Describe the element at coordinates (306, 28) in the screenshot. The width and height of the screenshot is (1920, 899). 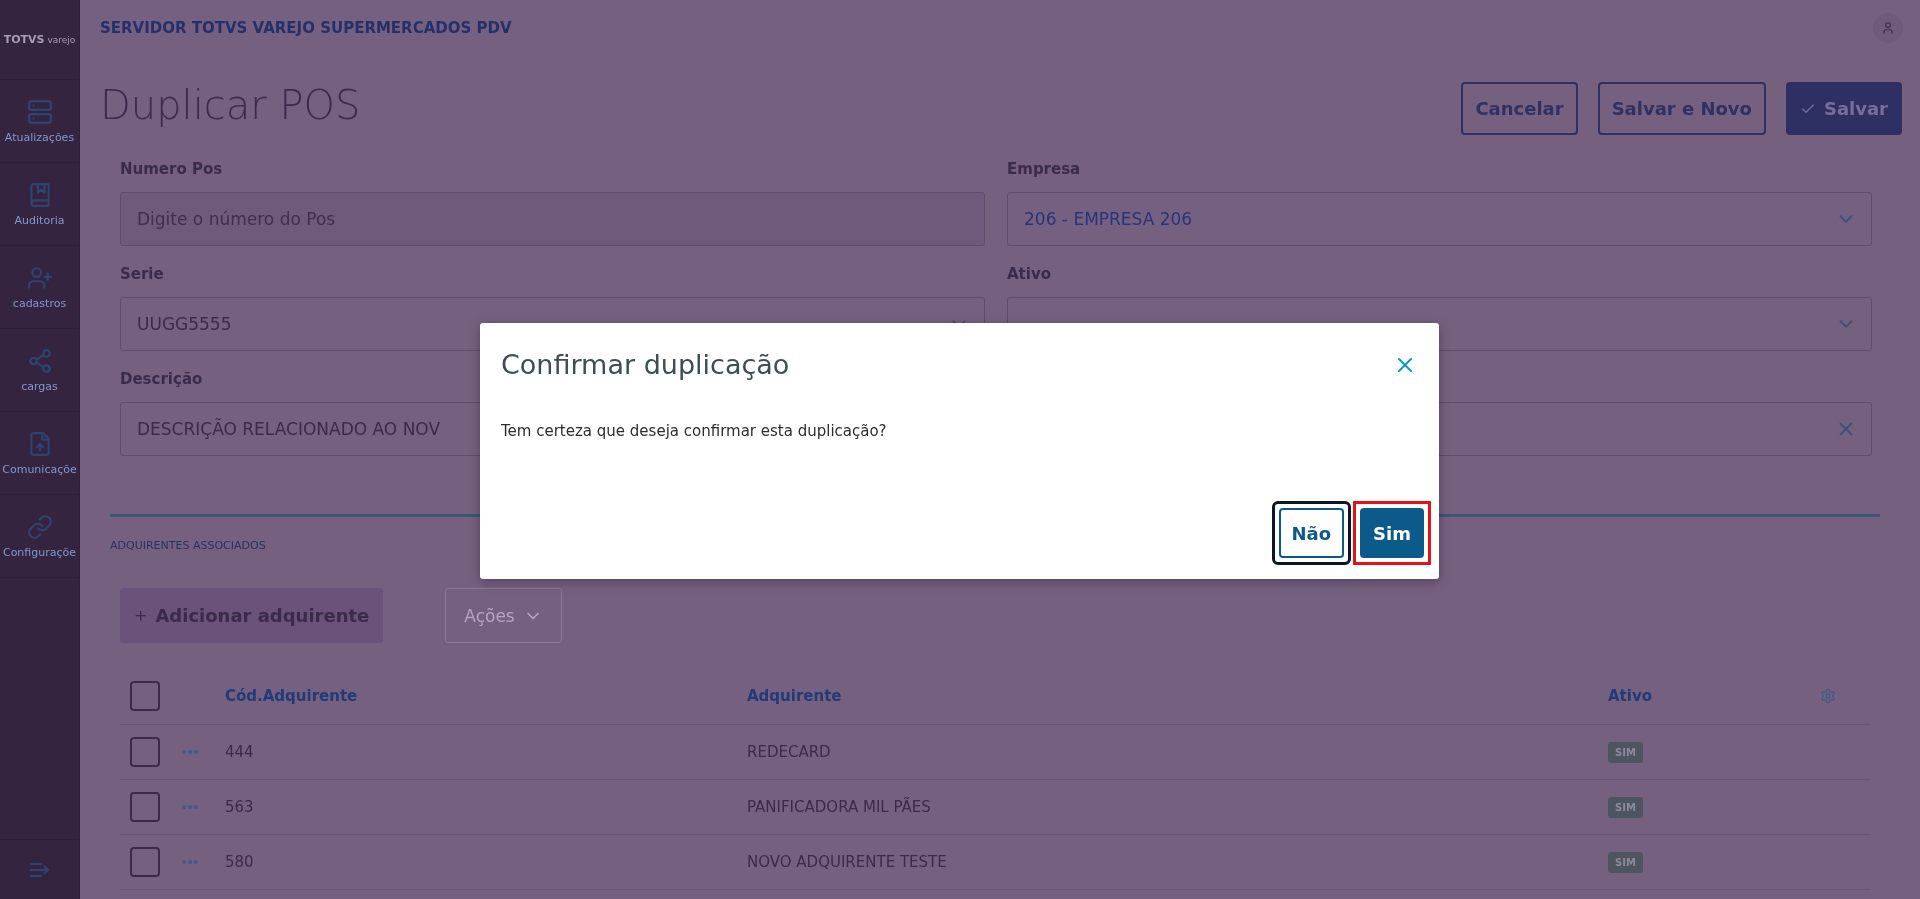
I see `app-title: SERVIDOR TOTVS VAREJO SUPERMERCADOS PDV` at that location.